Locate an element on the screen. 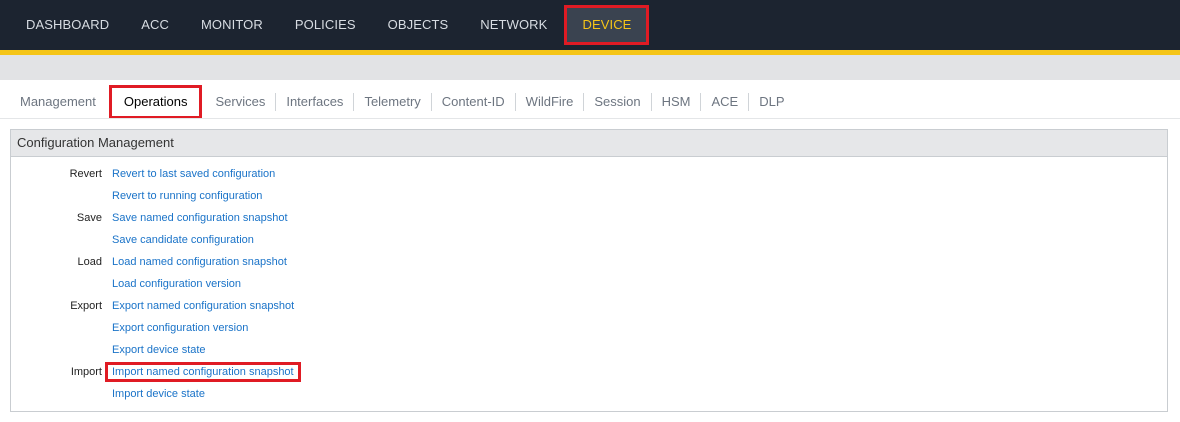  config-row: Revert to running configuration is located at coordinates (589, 196).